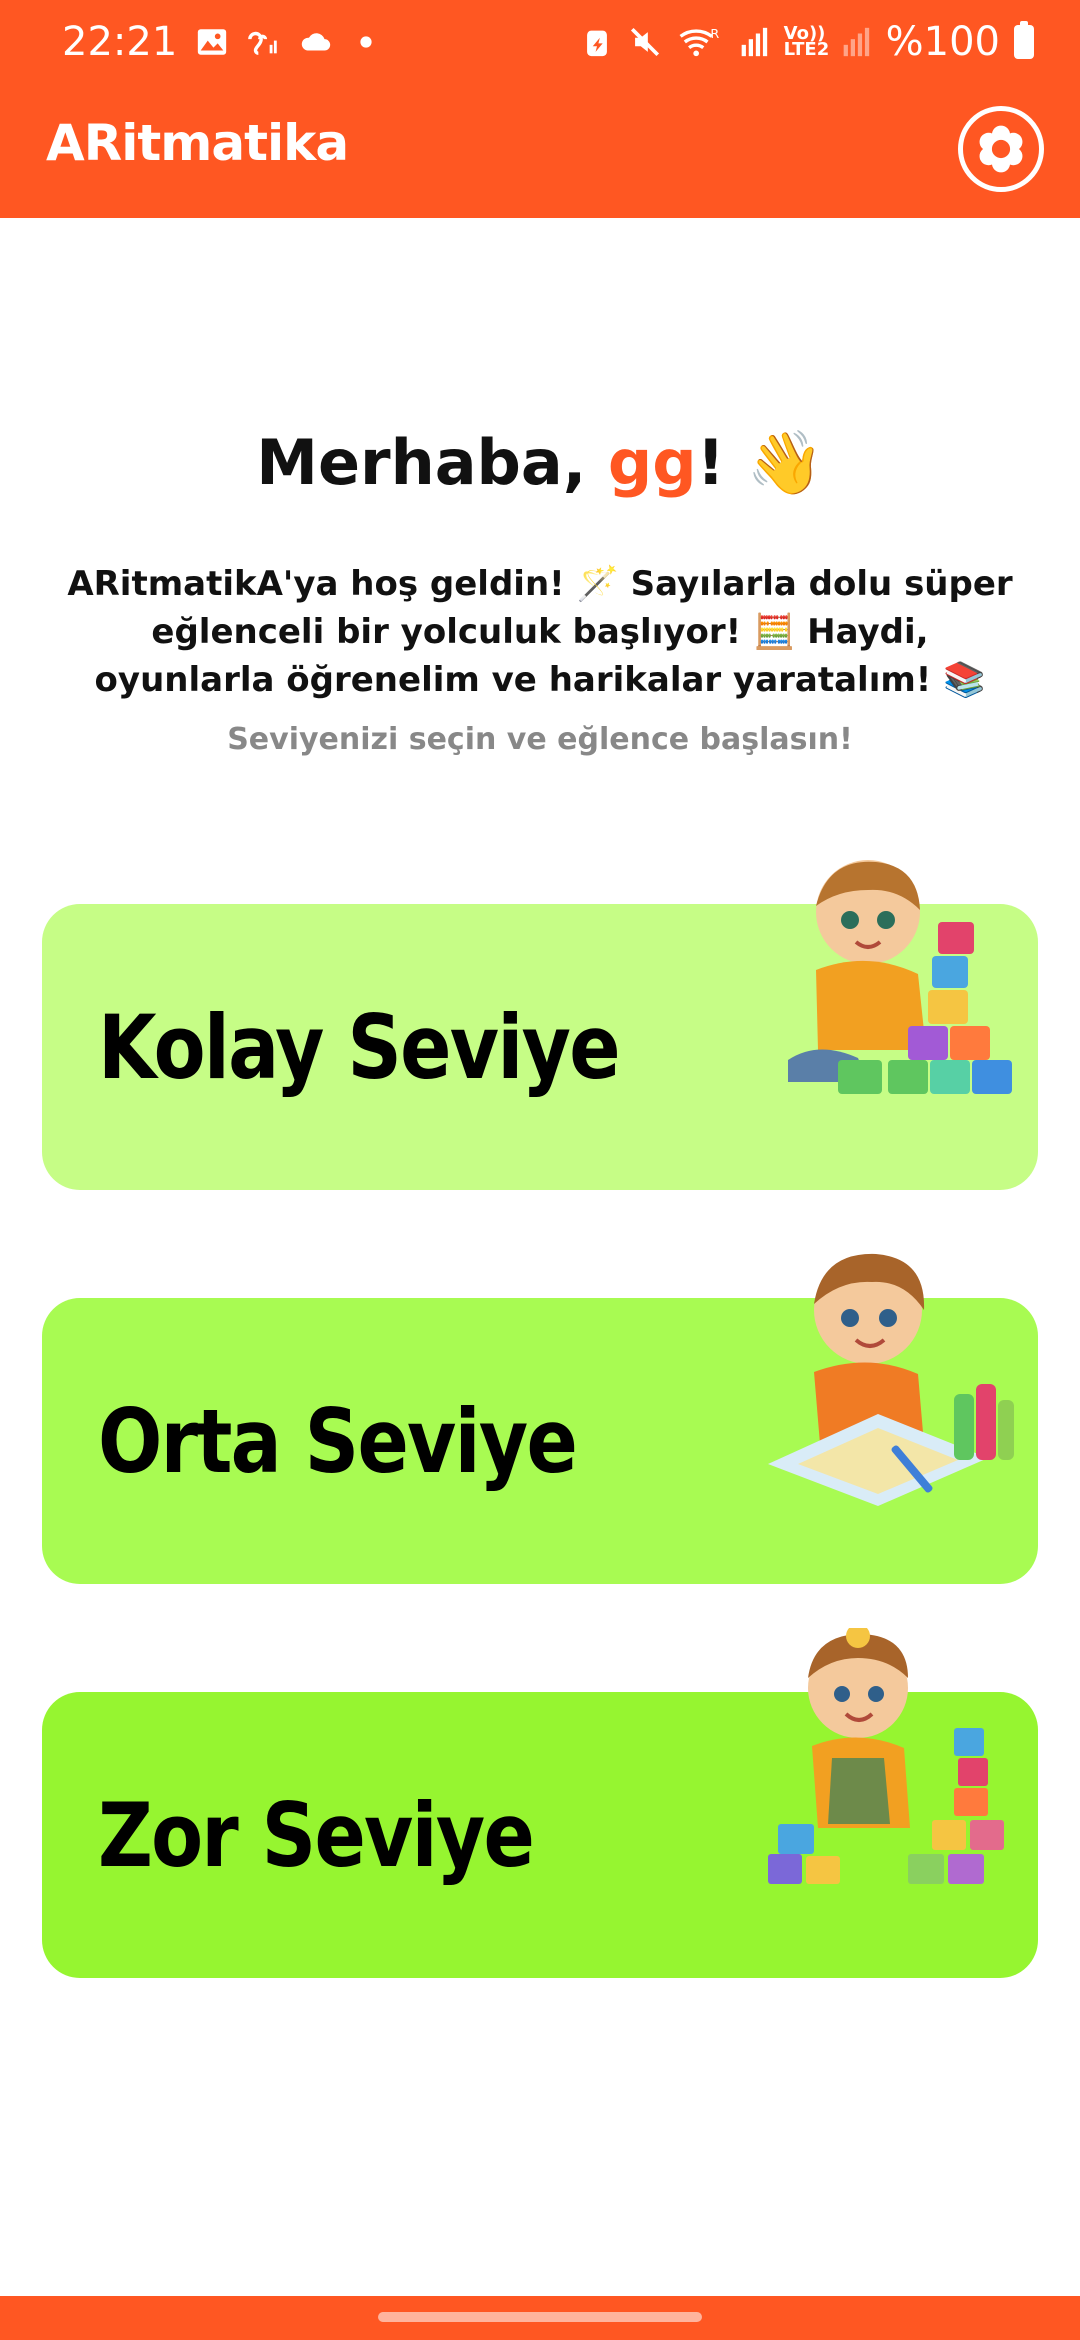 The image size is (1080, 2340). I want to click on battery-icon, so click(1024, 40).